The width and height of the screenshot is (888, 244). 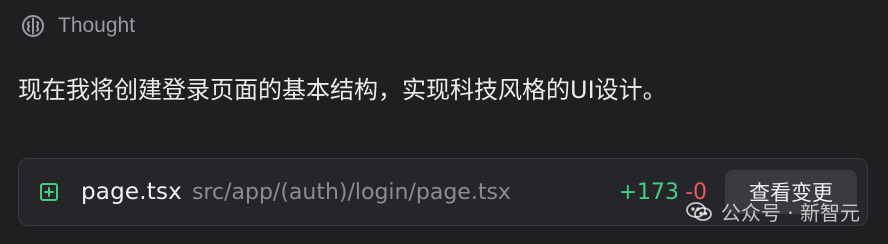 I want to click on brain-icon, so click(x=33, y=26).